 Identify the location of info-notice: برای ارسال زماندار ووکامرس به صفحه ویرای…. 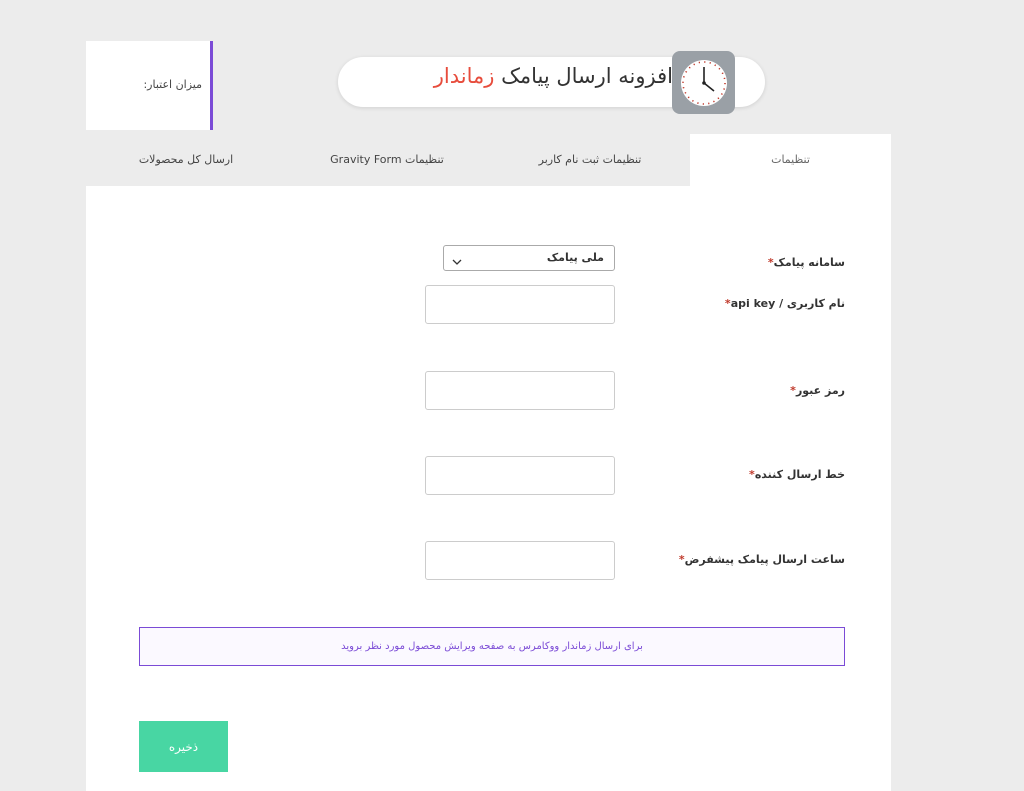
(492, 646).